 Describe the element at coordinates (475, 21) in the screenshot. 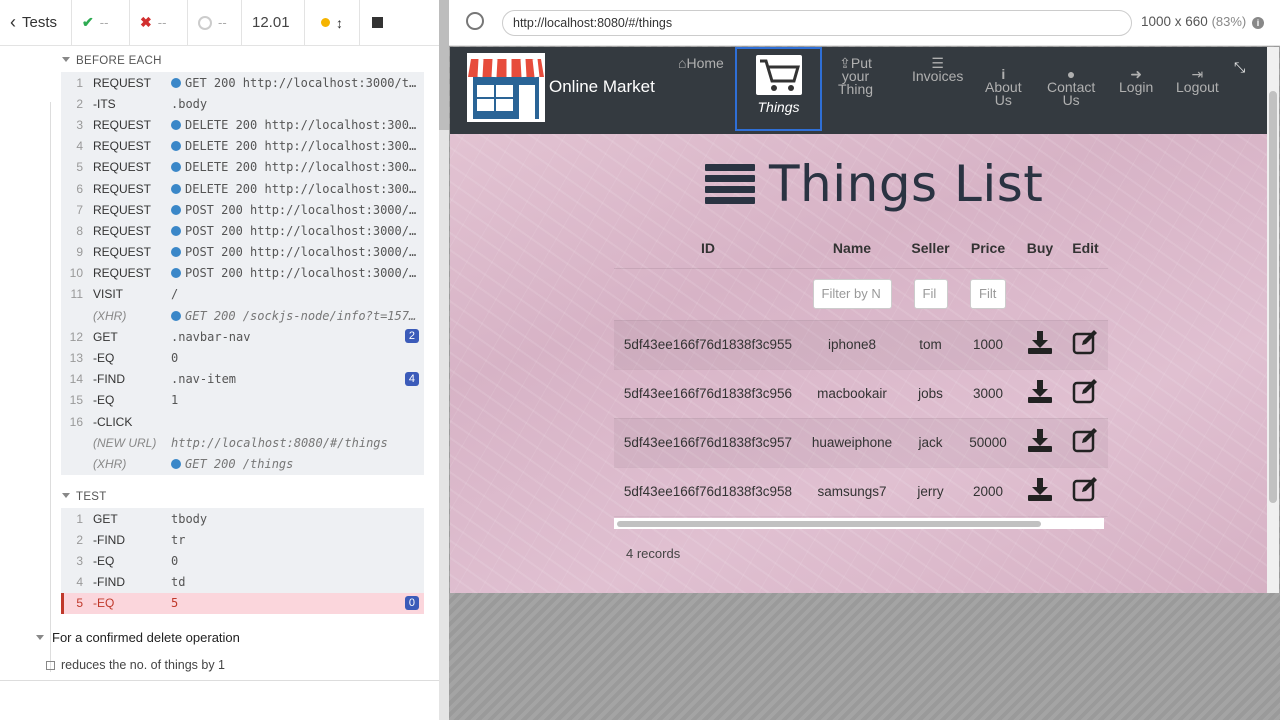

I see `selector-playground-icon` at that location.